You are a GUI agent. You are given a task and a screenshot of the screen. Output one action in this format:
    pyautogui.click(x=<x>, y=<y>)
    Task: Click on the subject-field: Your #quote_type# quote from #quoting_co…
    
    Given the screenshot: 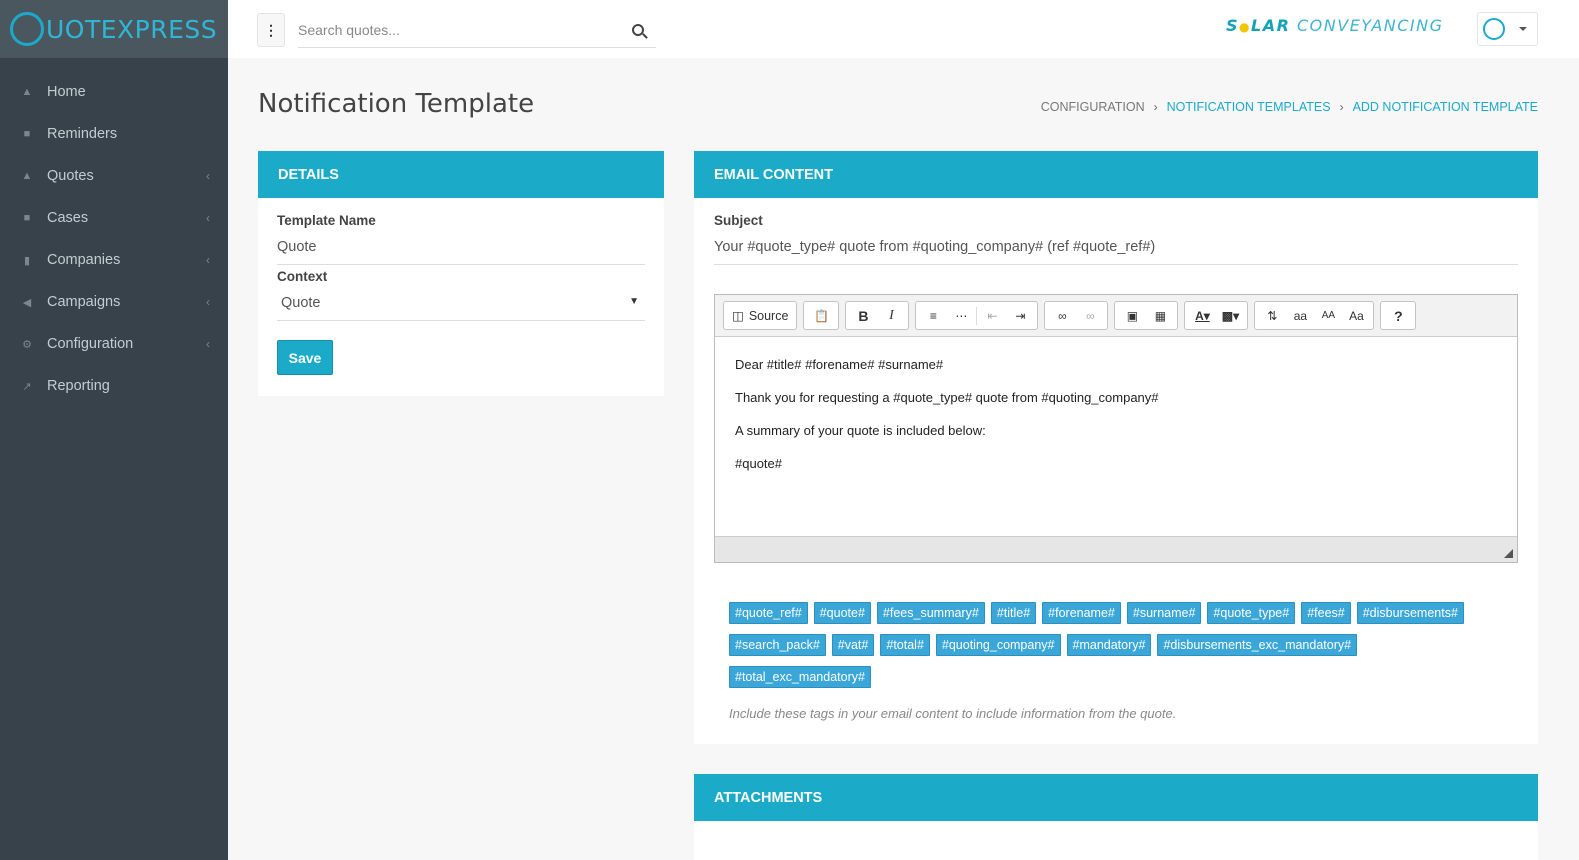 What is the action you would take?
    pyautogui.click(x=1116, y=248)
    